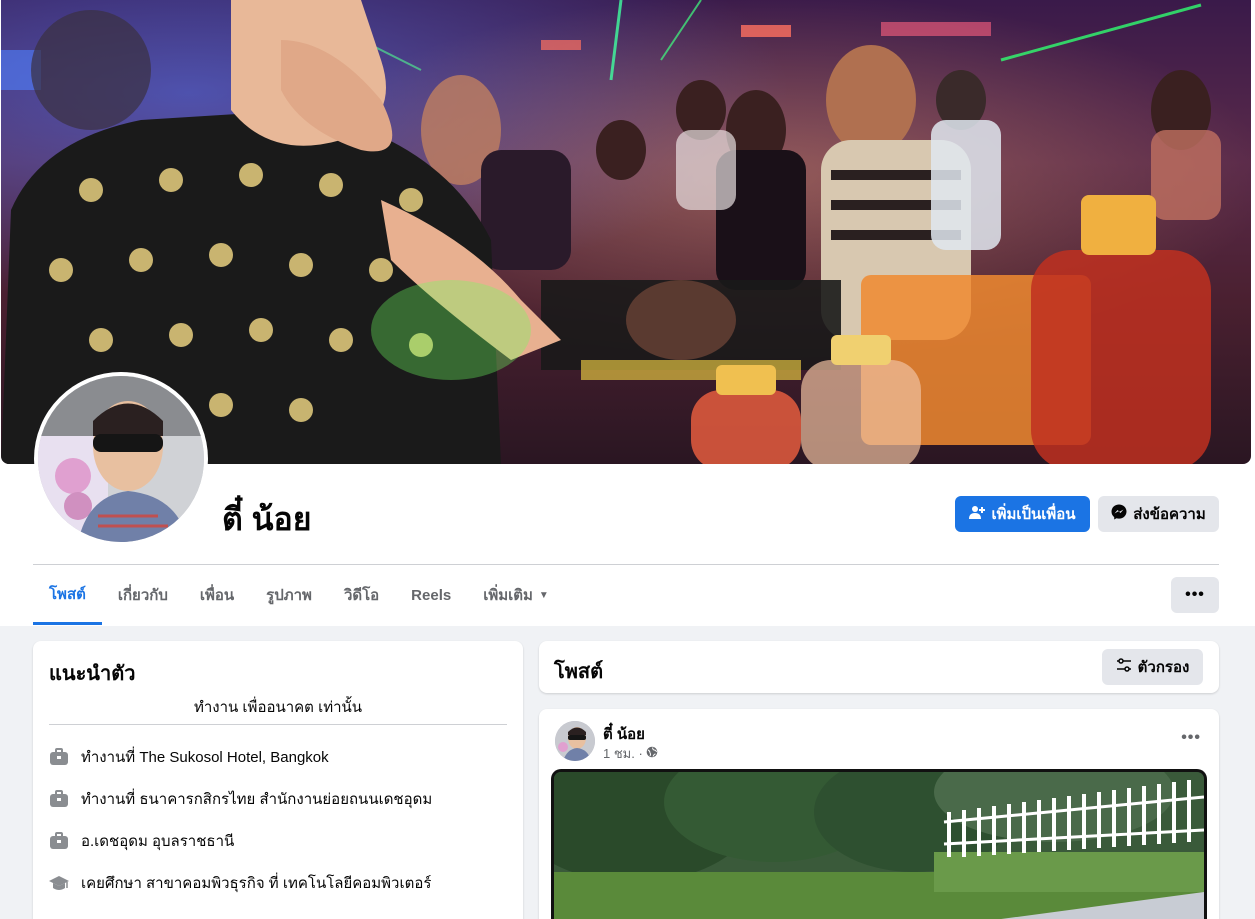  I want to click on intro-item-work-3: อ.เดชอุดม อุบลราชธานี, so click(141, 841).